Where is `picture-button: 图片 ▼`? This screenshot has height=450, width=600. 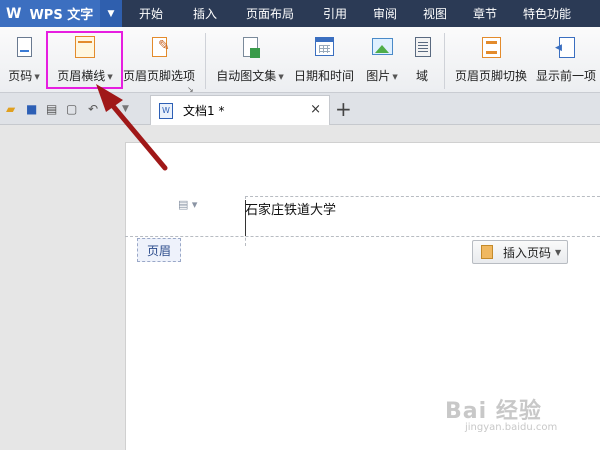 picture-button: 图片 ▼ is located at coordinates (382, 61).